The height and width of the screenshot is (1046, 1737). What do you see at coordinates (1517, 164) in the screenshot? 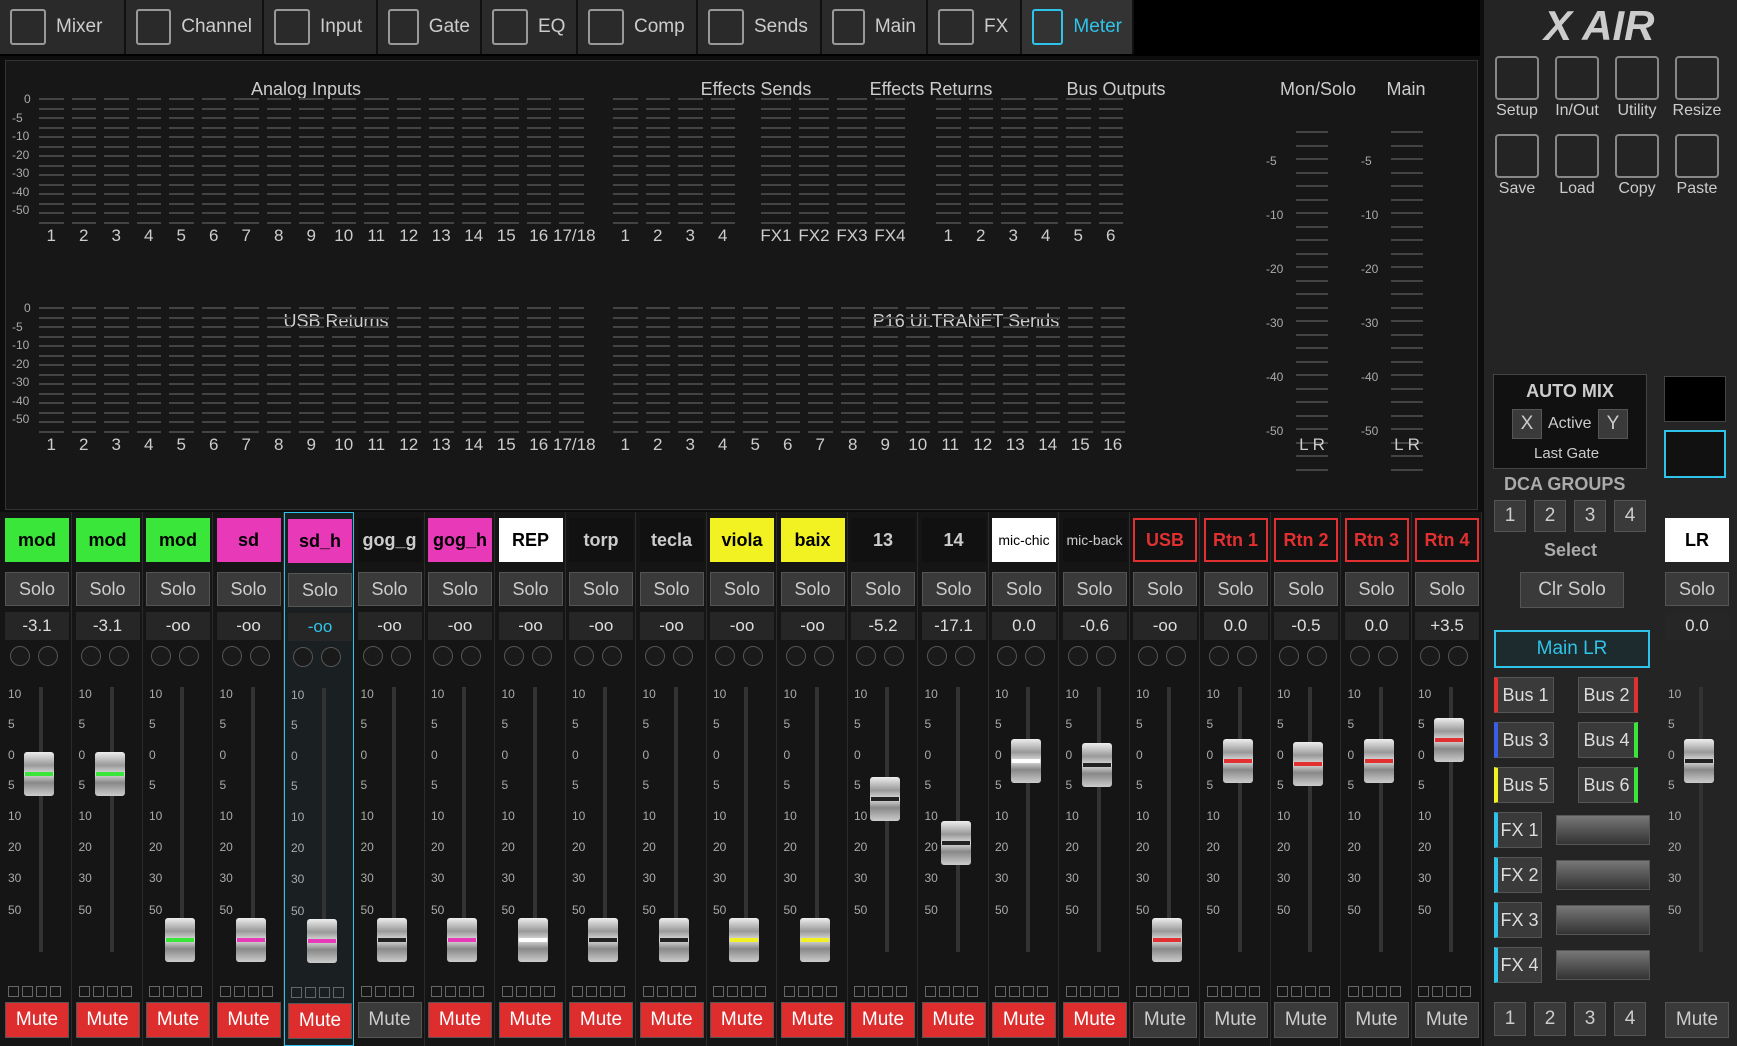
I see `save-button: Save` at bounding box center [1517, 164].